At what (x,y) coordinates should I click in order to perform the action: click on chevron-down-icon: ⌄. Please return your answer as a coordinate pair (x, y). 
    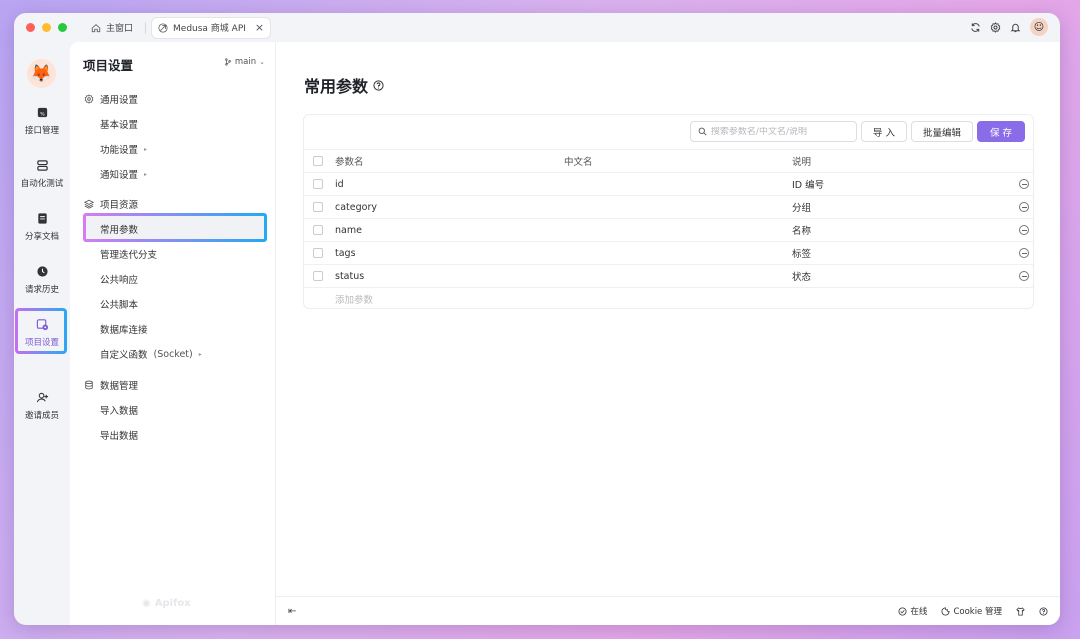
    Looking at the image, I should click on (262, 62).